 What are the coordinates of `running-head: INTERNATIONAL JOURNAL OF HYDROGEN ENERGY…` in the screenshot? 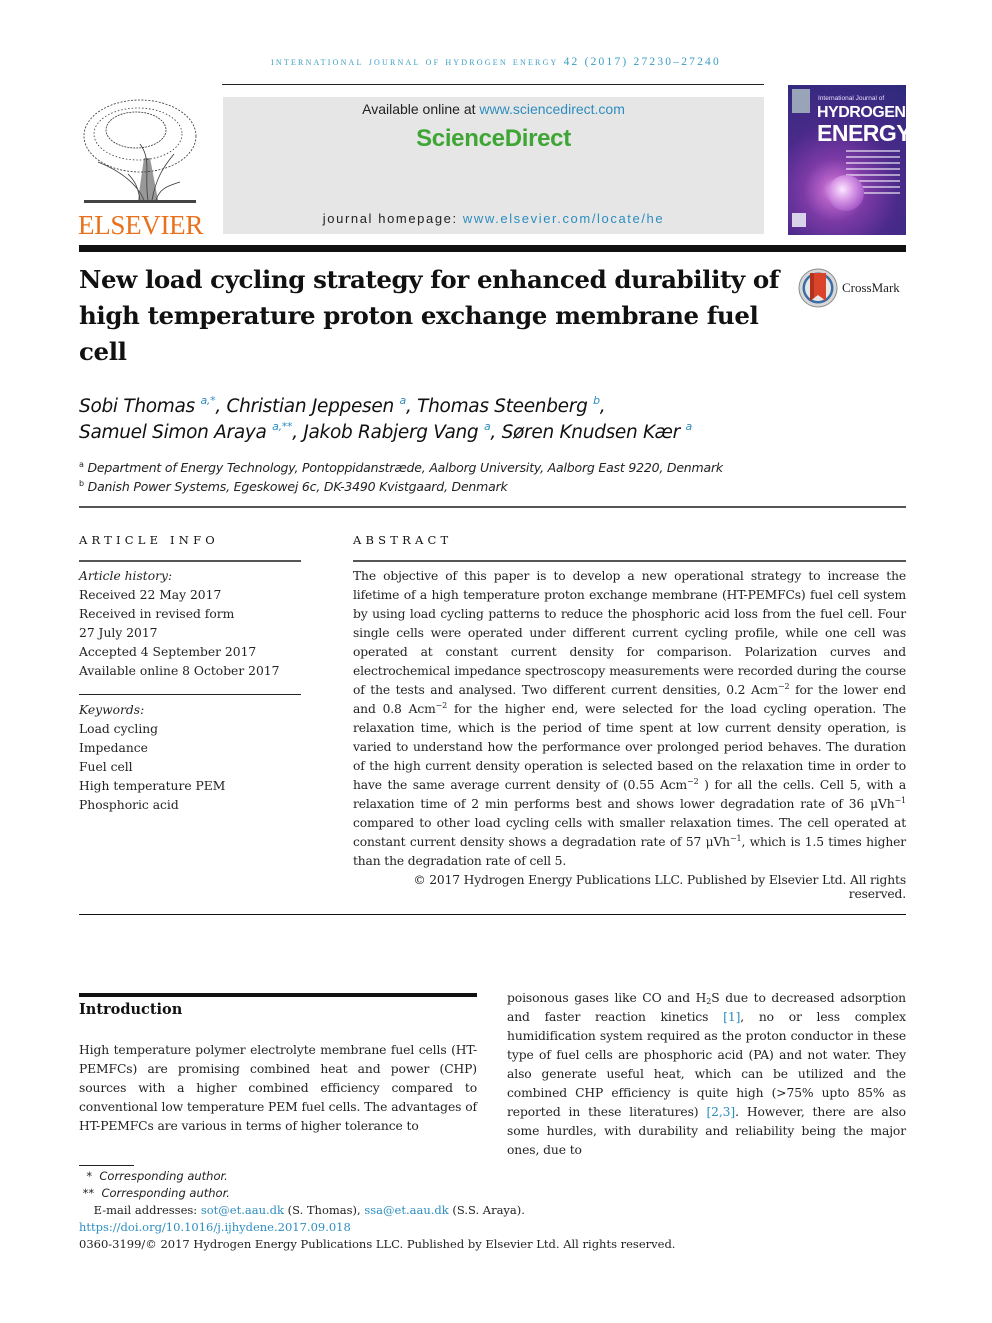 It's located at (496, 62).